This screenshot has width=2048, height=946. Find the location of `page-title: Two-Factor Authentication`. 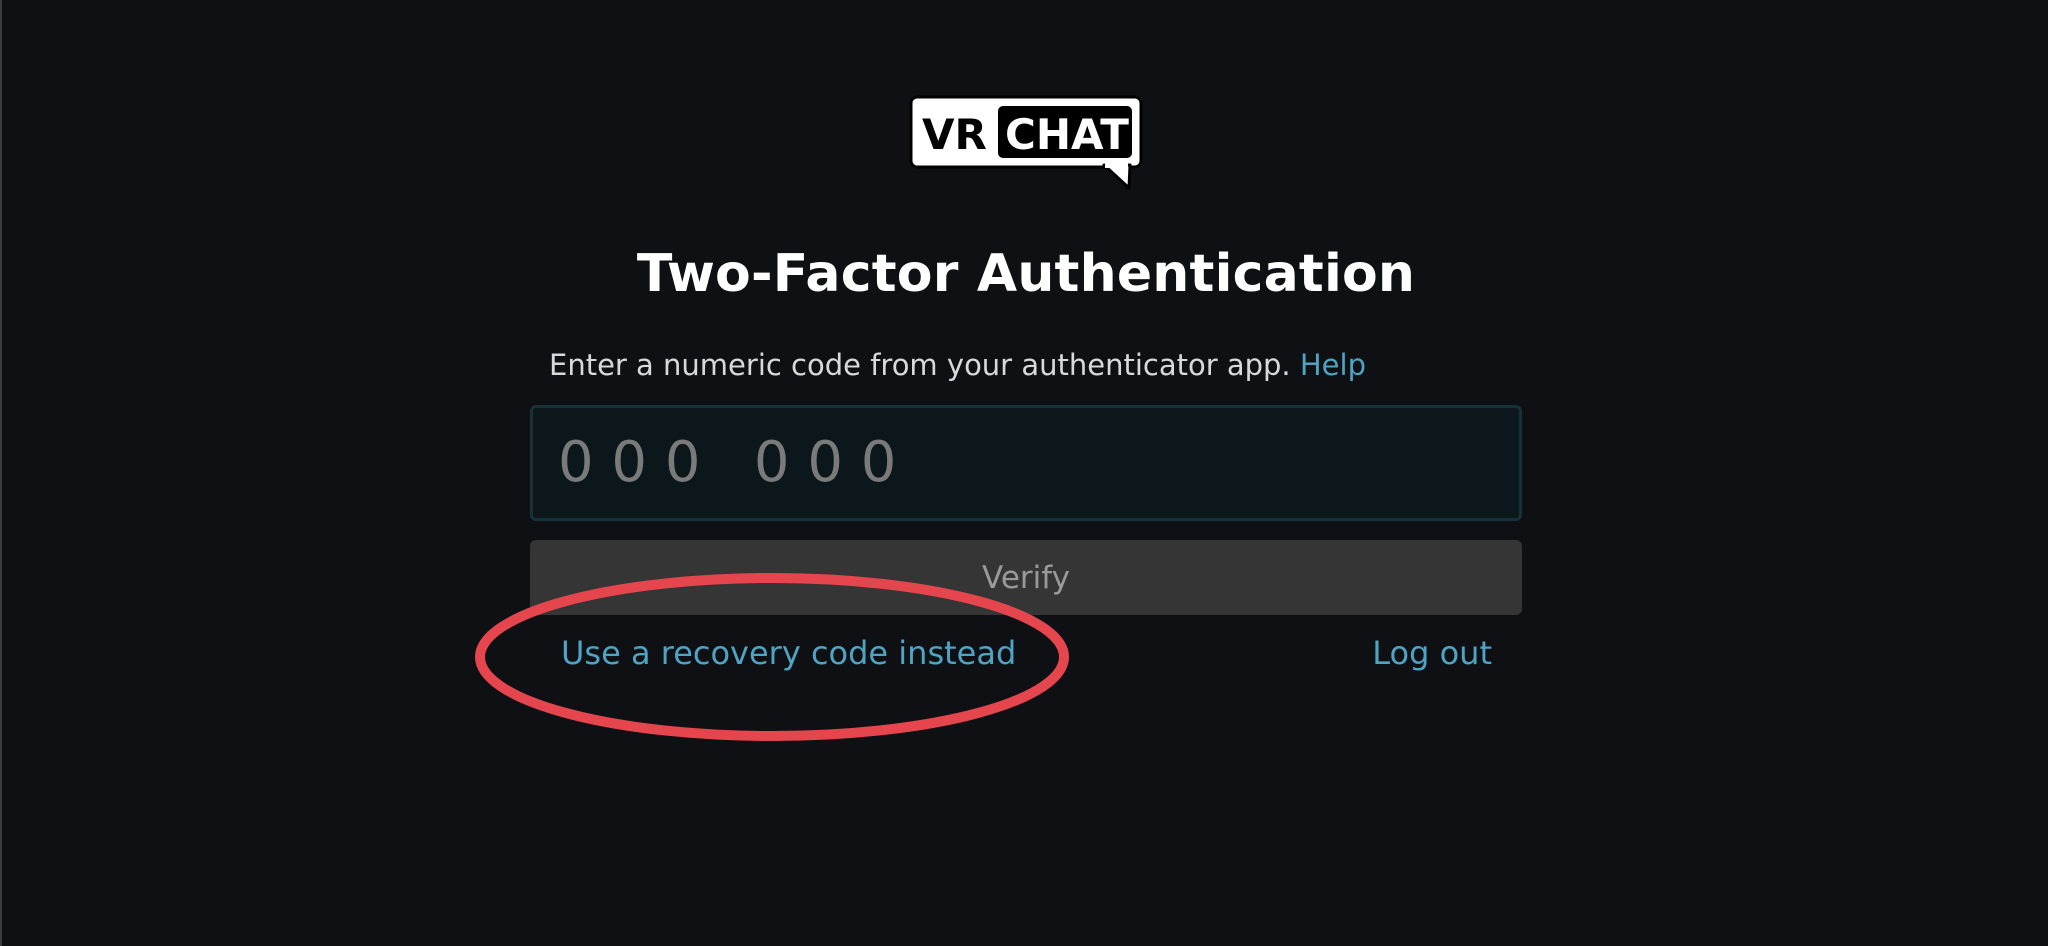

page-title: Two-Factor Authentication is located at coordinates (1026, 274).